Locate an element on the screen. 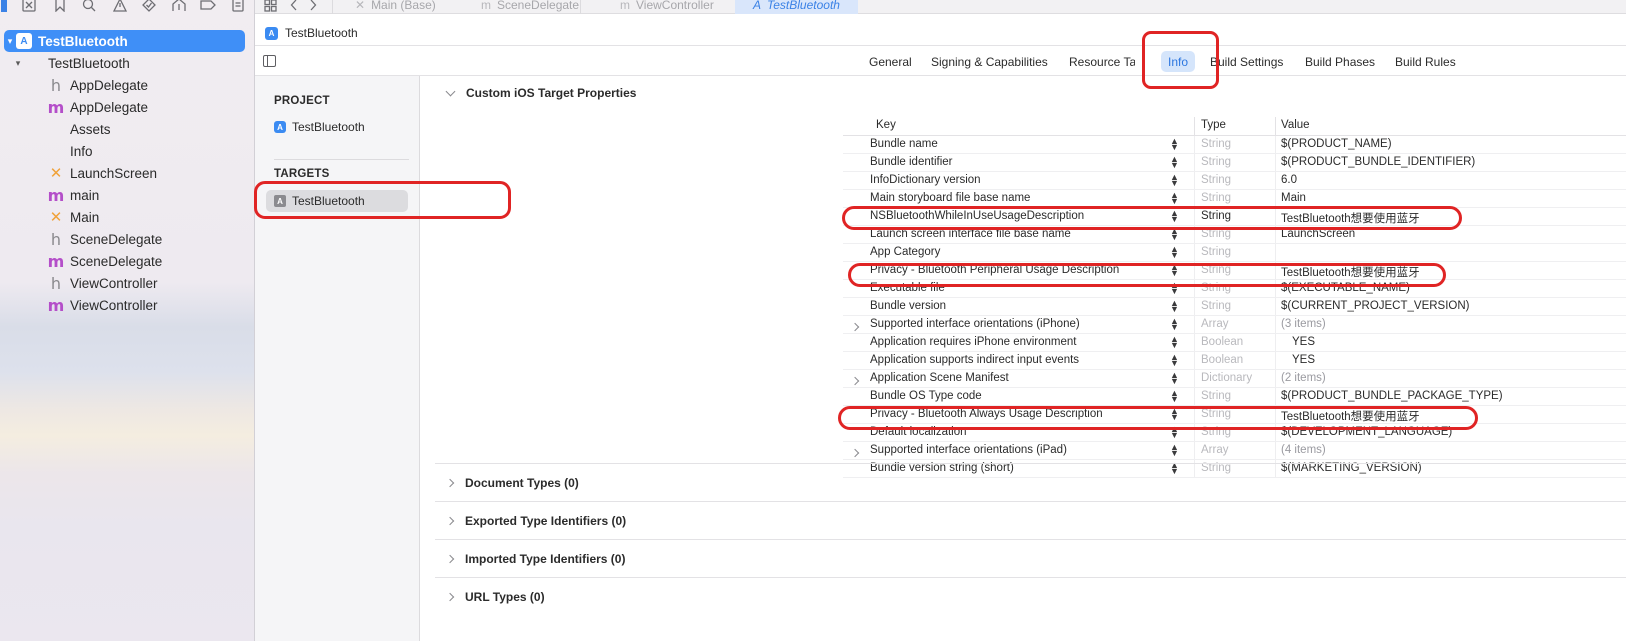 This screenshot has height=641, width=1626. plist-value: $(CURRENT_PROJECT_VERSION) is located at coordinates (1375, 306).